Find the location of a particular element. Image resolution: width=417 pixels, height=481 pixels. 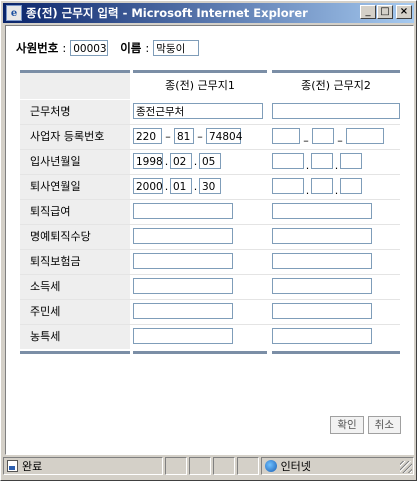

column-header-1: 종(전) 근무지1 is located at coordinates (200, 85).